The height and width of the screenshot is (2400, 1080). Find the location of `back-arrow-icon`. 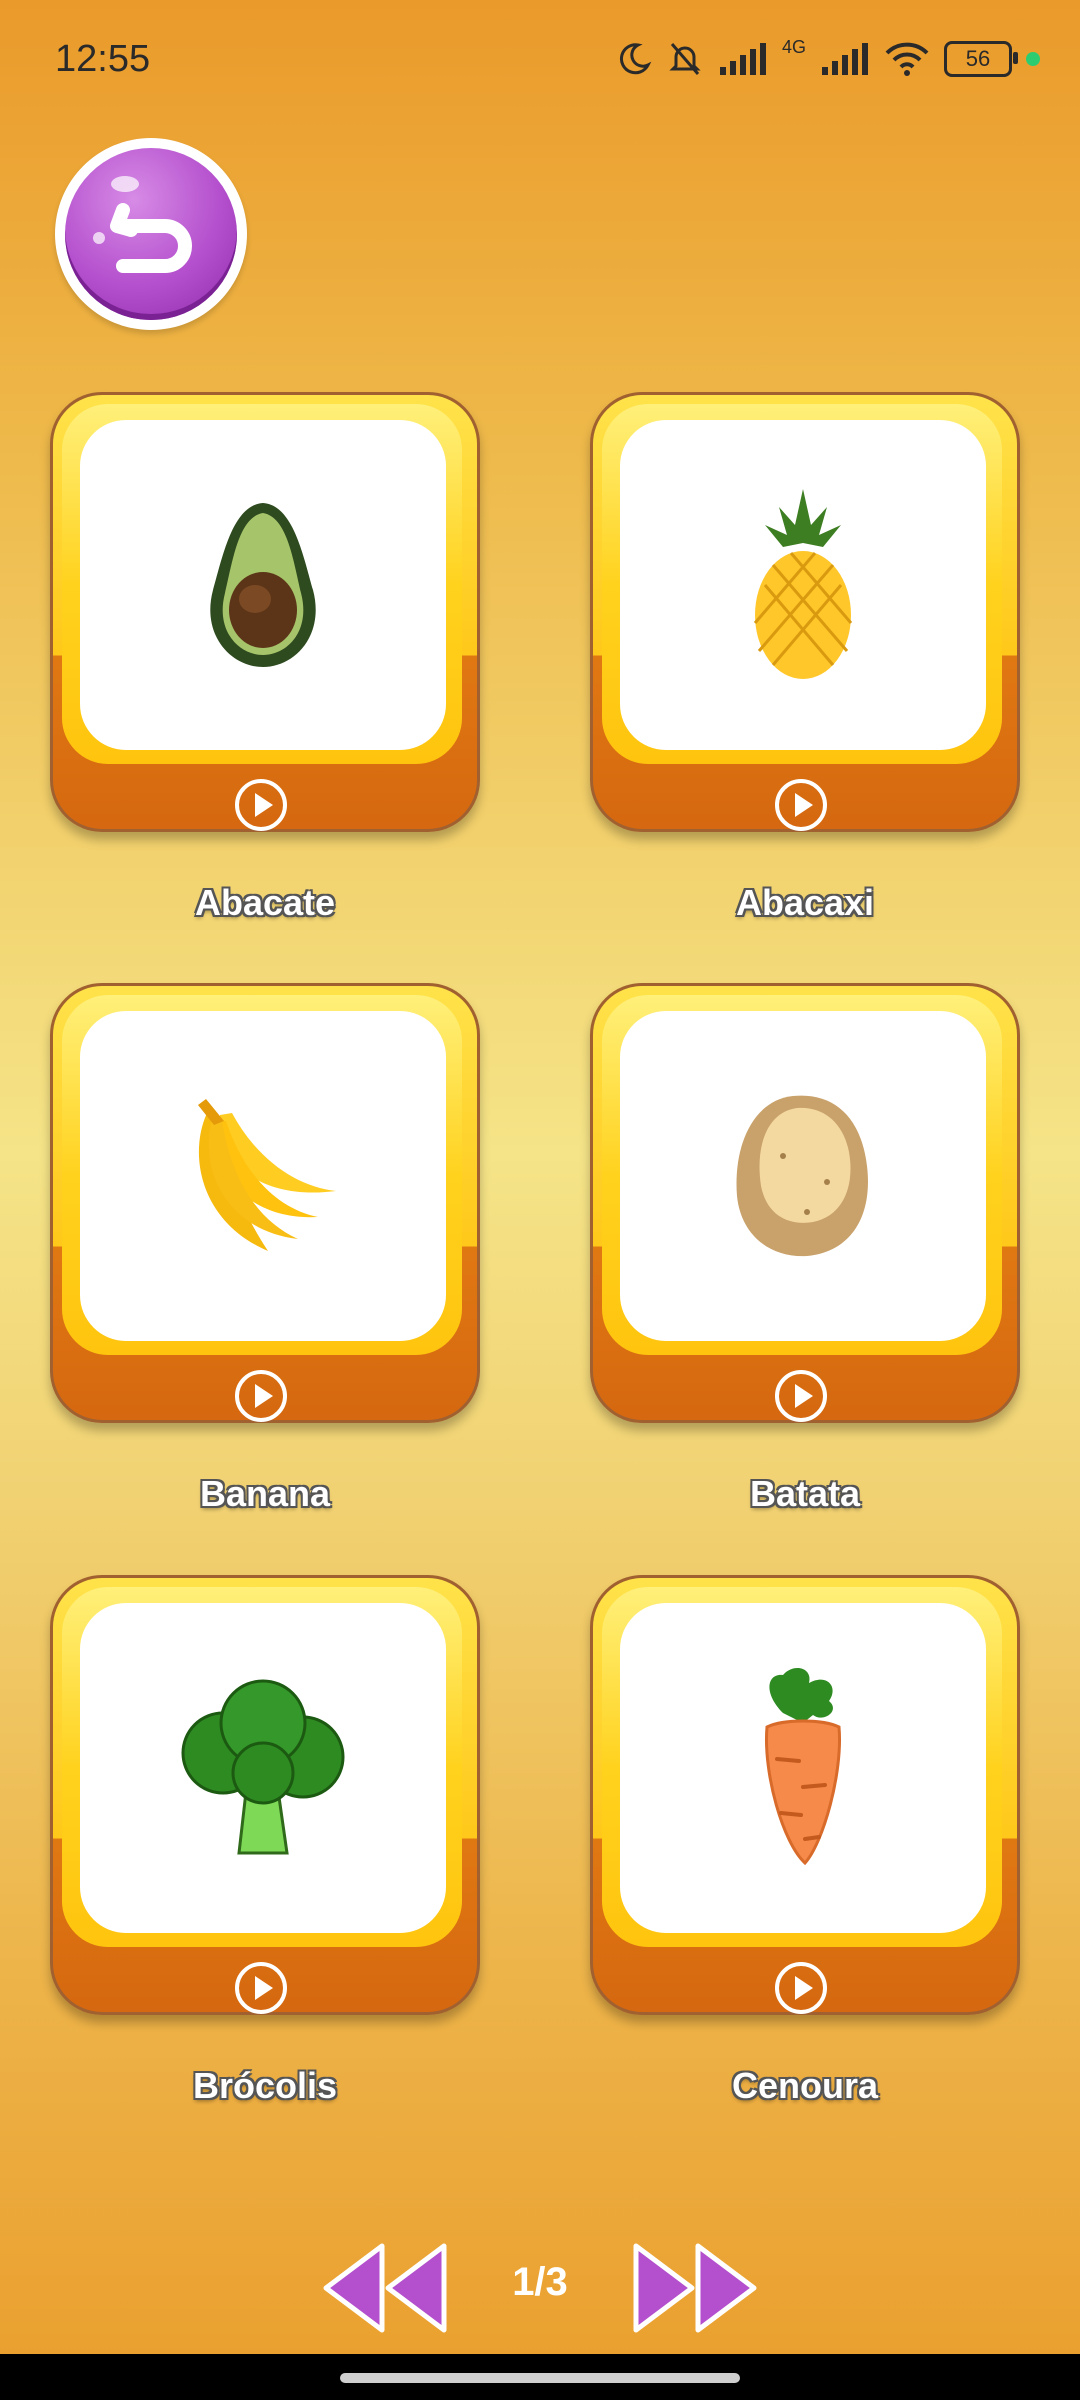

back-arrow-icon is located at coordinates (151, 234).